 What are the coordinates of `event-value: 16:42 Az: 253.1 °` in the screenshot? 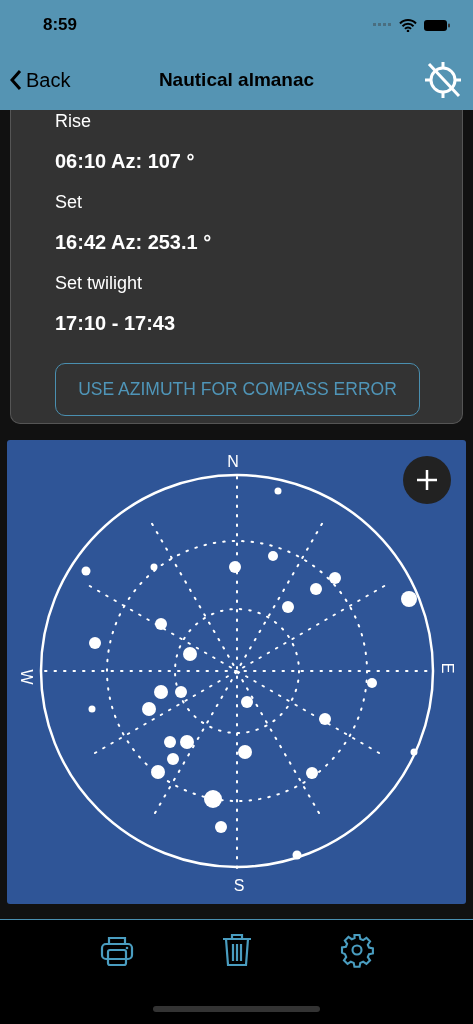 It's located at (134, 242).